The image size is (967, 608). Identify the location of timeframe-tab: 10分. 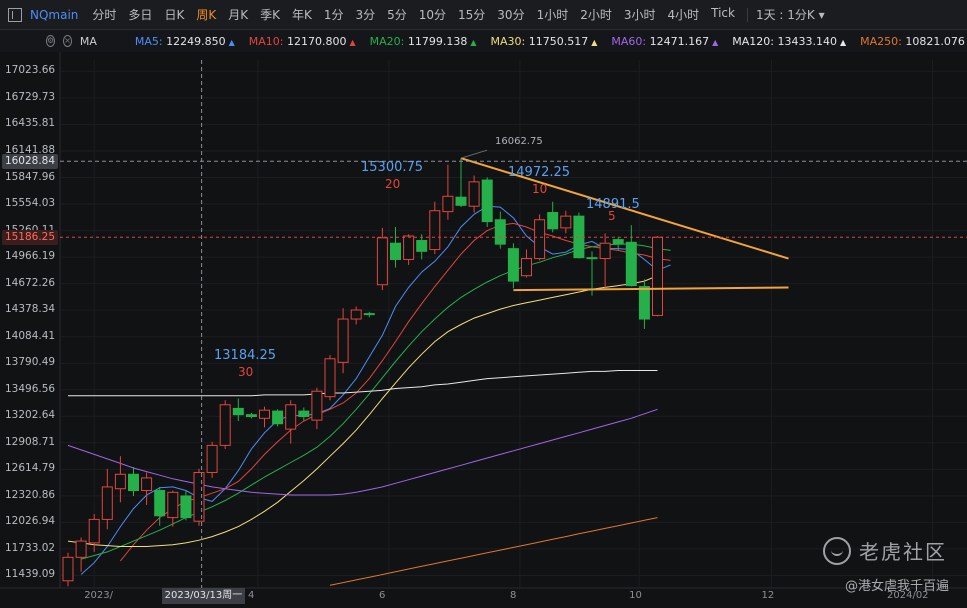
(432, 14).